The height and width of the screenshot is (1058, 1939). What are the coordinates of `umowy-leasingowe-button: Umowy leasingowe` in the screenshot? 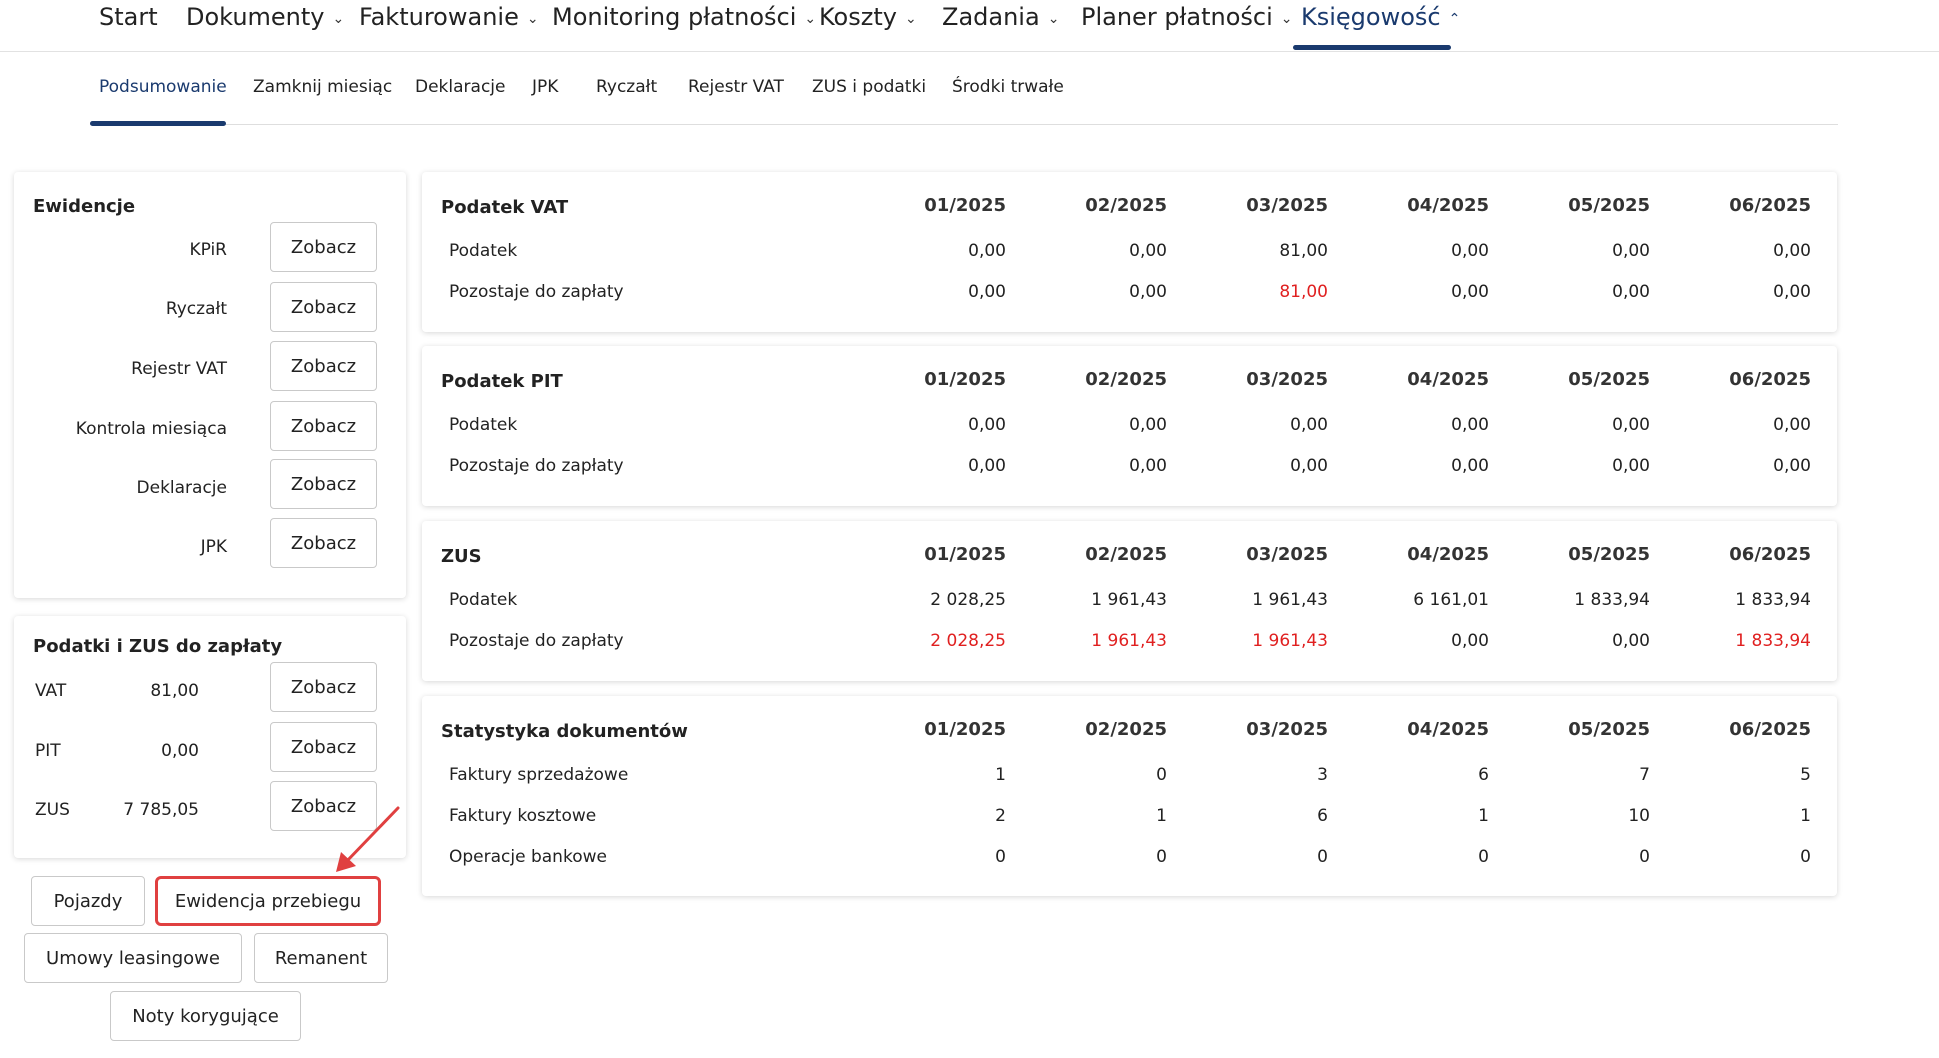 It's located at (133, 958).